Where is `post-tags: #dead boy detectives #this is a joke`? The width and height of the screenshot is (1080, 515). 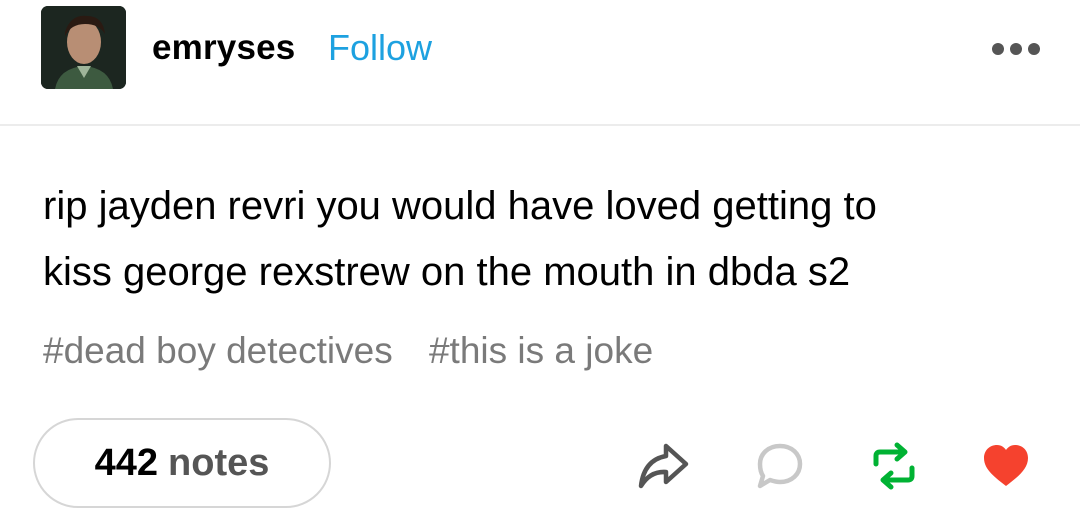
post-tags: #dead boy detectives #this is a joke is located at coordinates (361, 351).